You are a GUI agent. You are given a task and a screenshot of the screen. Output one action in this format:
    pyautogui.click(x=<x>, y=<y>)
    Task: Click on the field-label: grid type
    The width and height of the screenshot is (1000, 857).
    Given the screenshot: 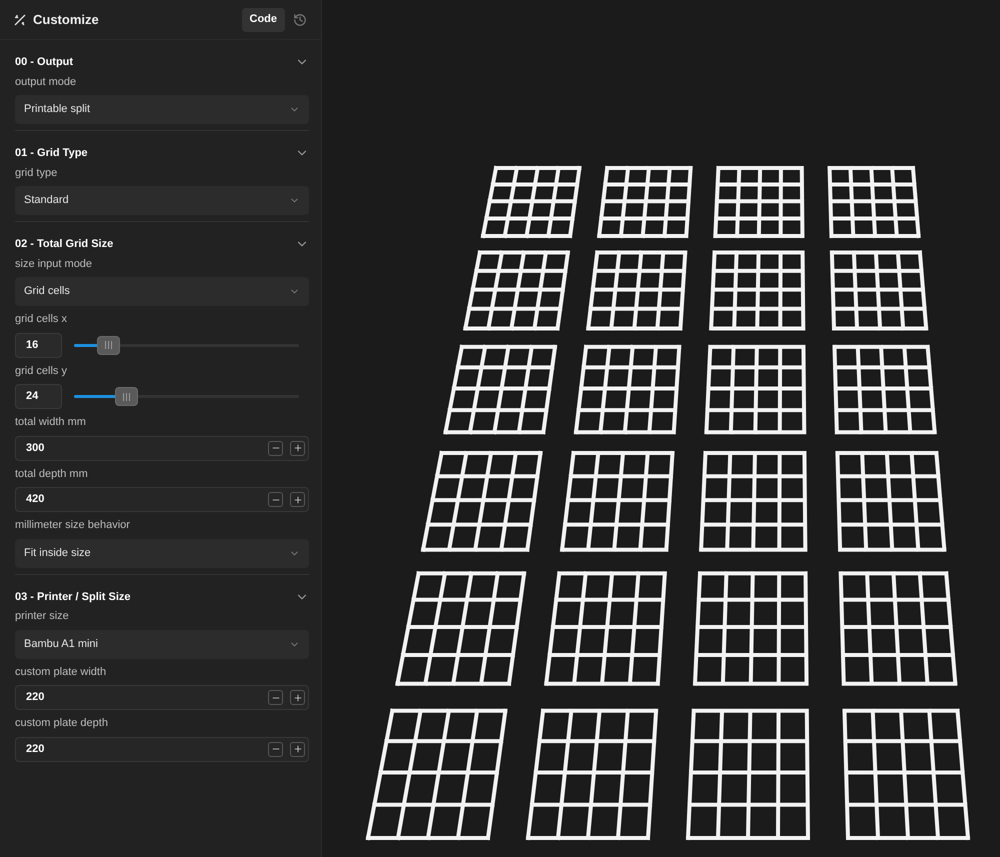 What is the action you would take?
    pyautogui.click(x=36, y=173)
    